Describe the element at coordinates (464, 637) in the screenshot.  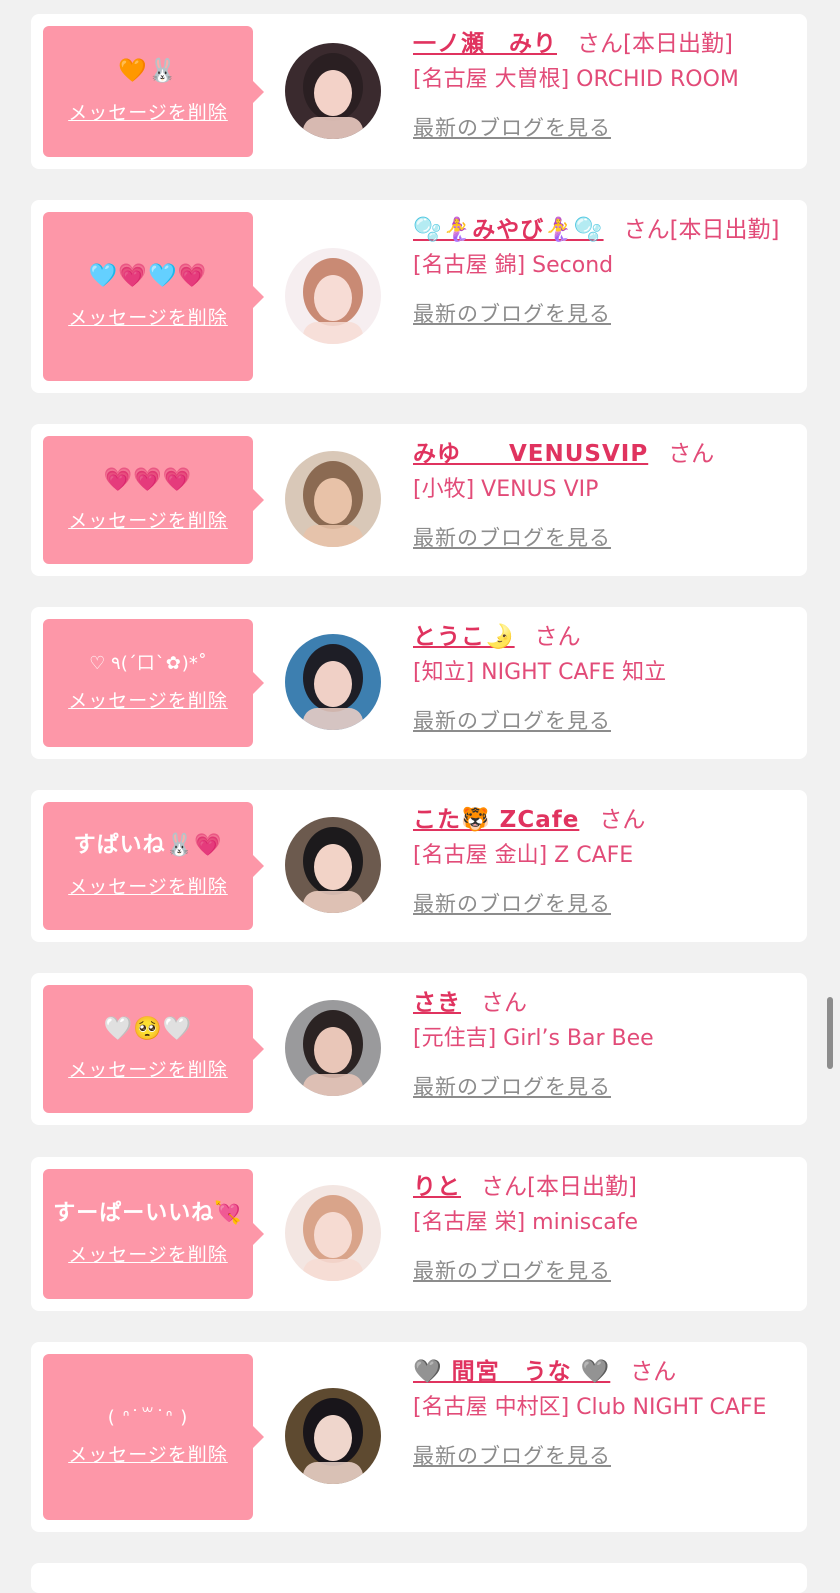
I see `girl-name-link: とうこ🌛` at that location.